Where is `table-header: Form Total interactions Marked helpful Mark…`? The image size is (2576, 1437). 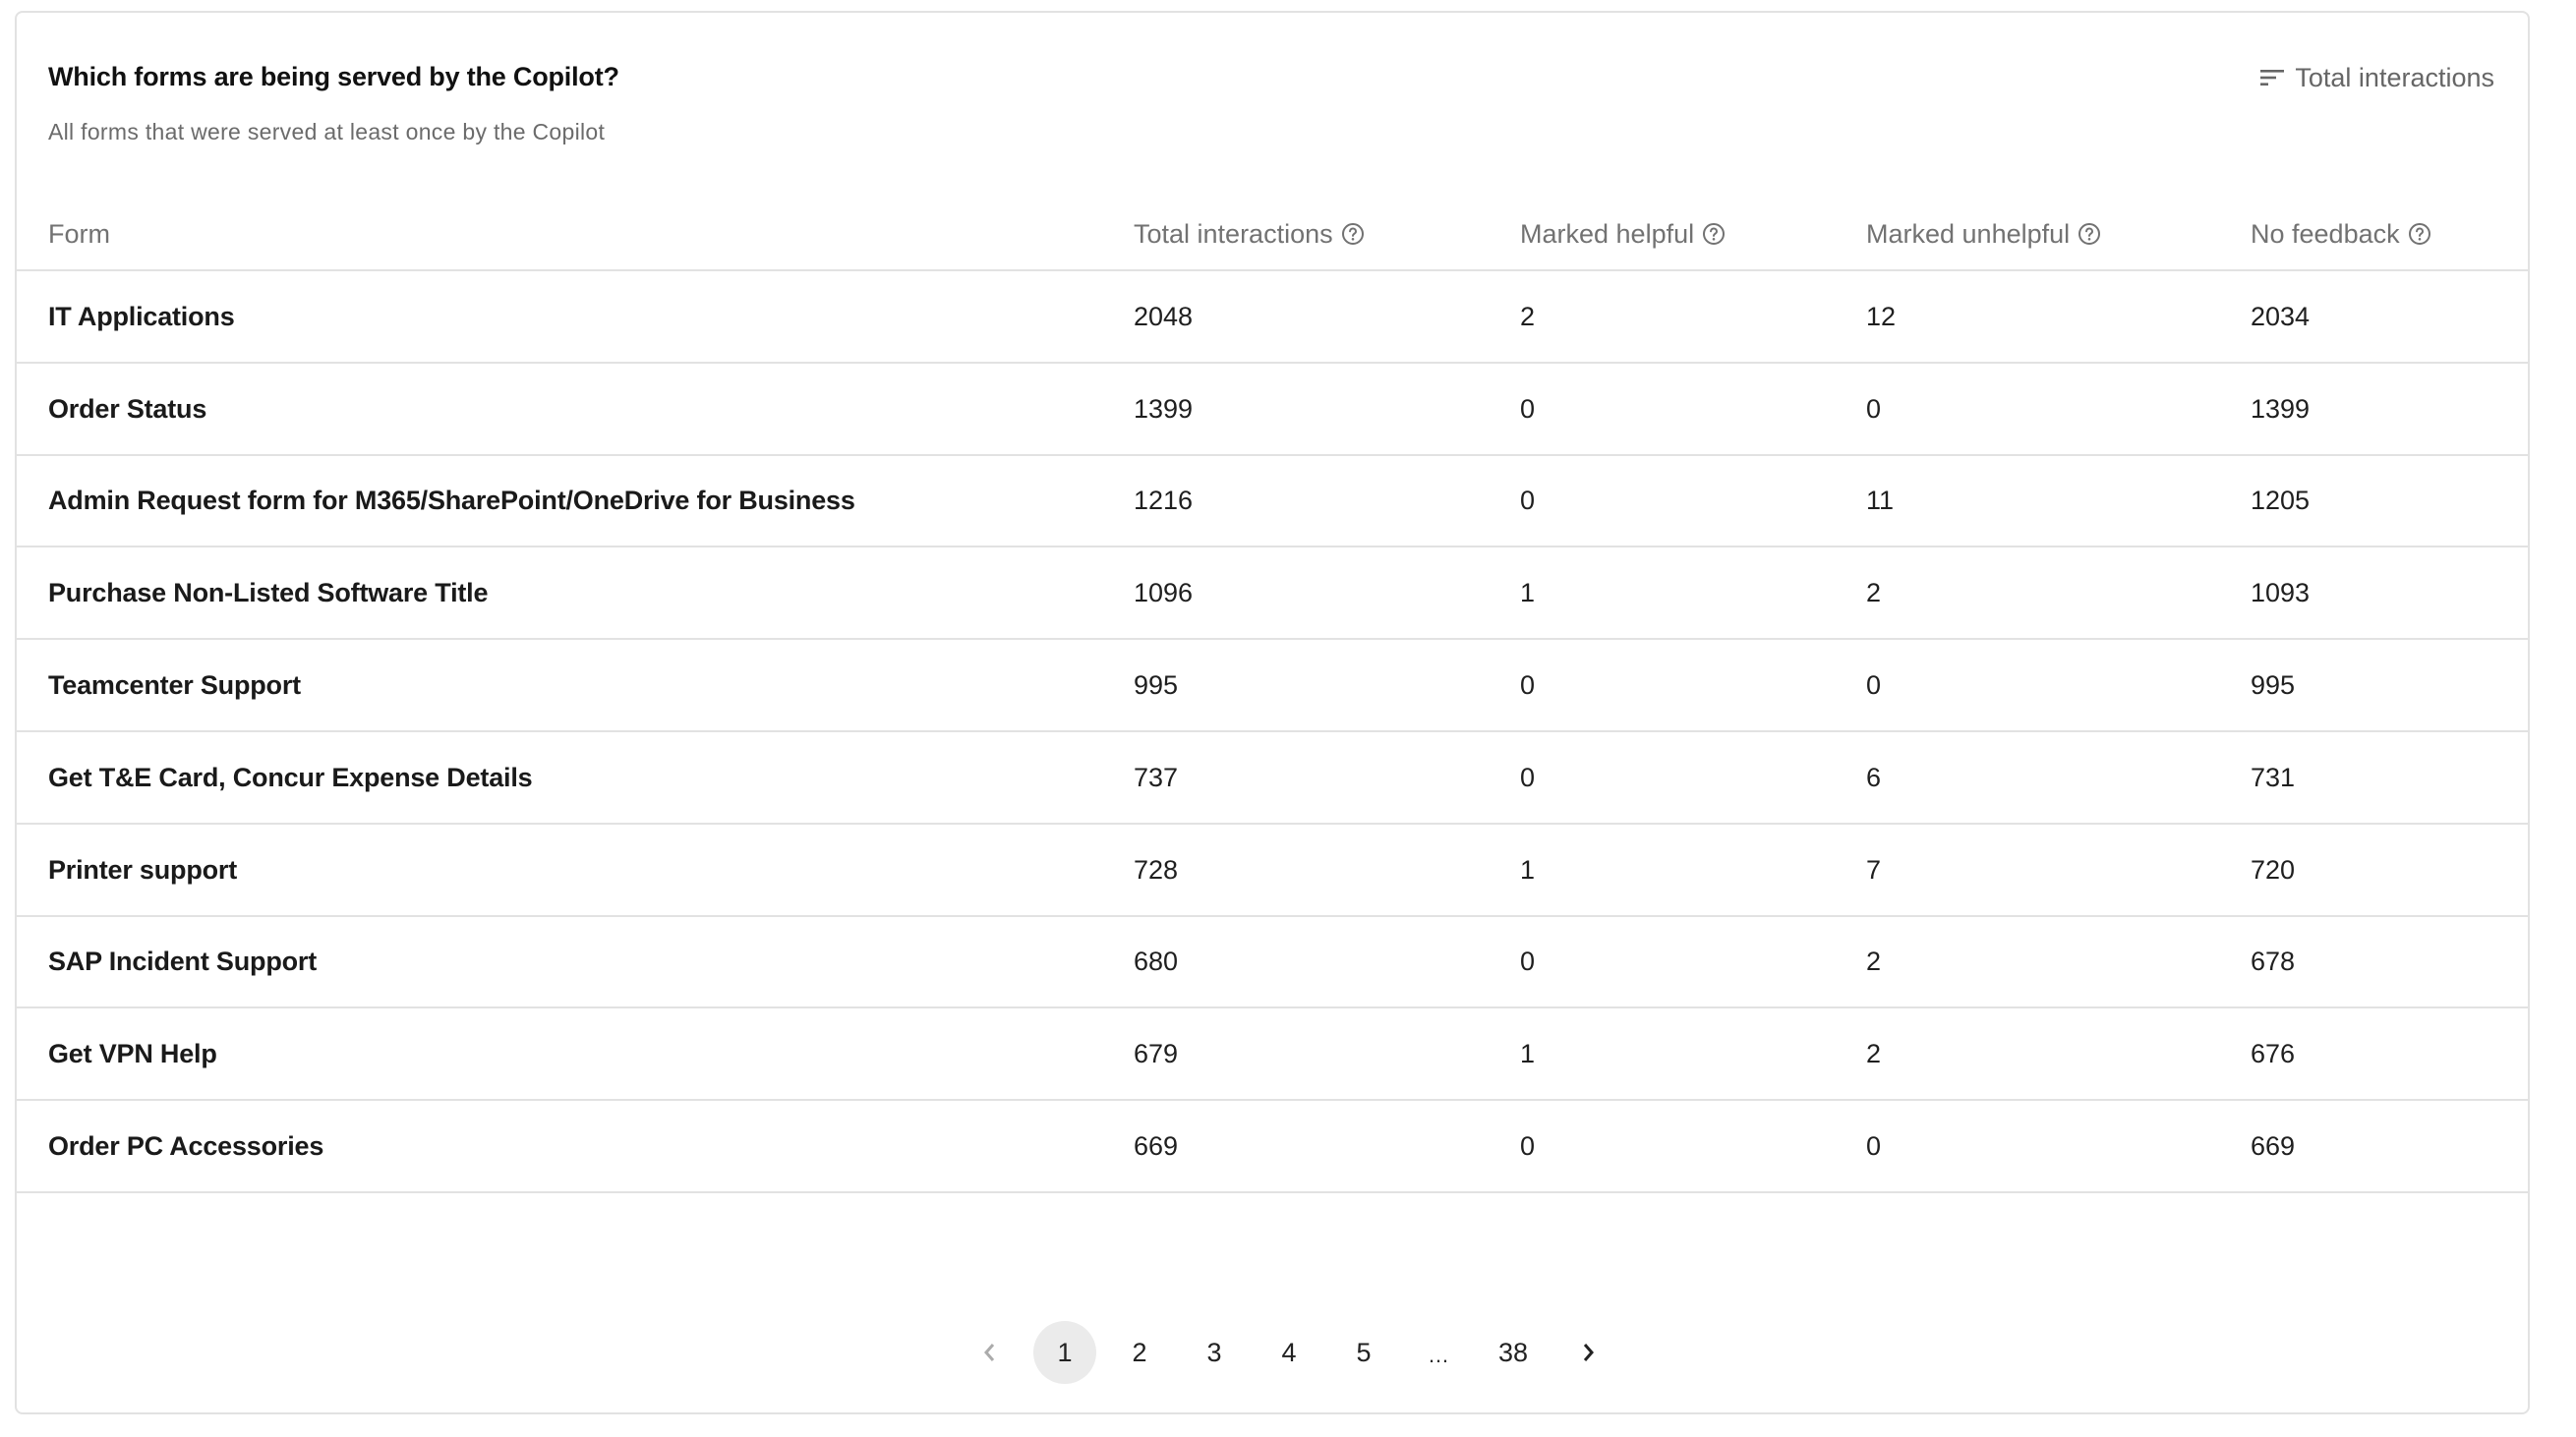 table-header: Form Total interactions Marked helpful Mark… is located at coordinates (1272, 233).